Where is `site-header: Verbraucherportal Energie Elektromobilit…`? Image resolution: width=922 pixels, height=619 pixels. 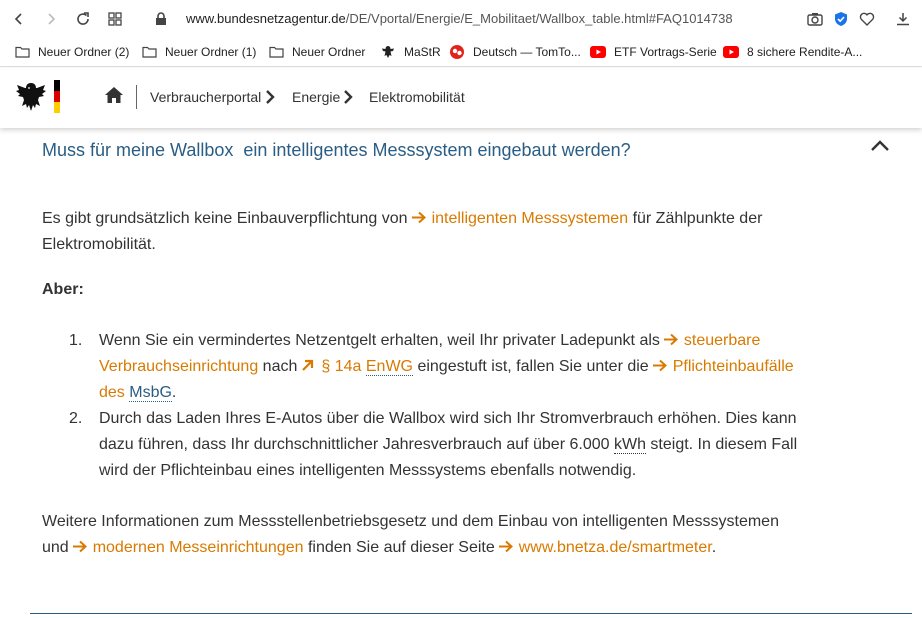 site-header: Verbraucherportal Energie Elektromobilit… is located at coordinates (461, 98).